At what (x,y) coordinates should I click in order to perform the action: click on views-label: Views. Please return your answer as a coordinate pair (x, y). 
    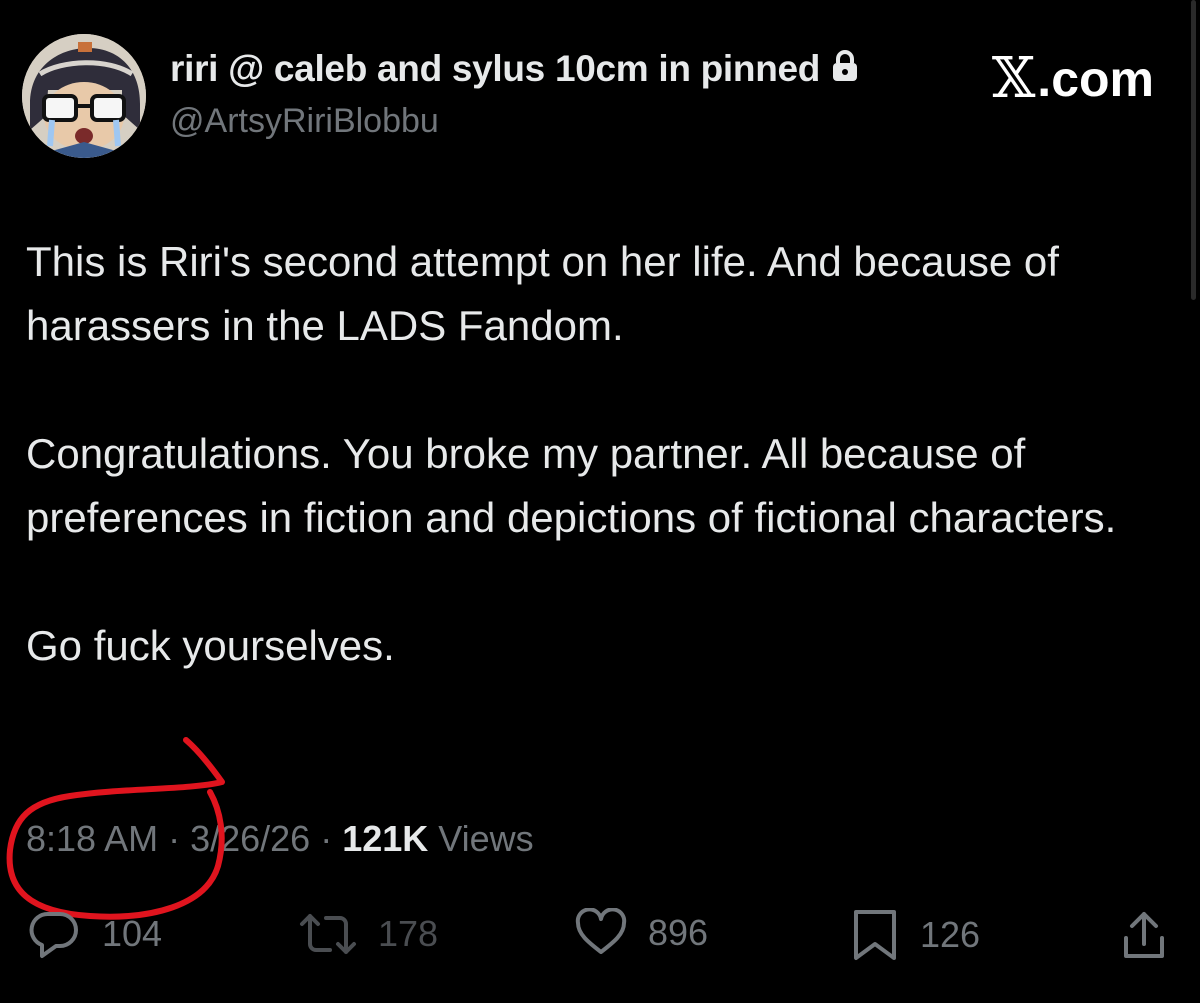
    Looking at the image, I should click on (481, 838).